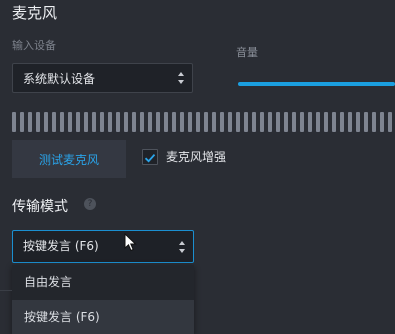  Describe the element at coordinates (40, 207) in the screenshot. I see `transmission-mode-title: 传输模式` at that location.